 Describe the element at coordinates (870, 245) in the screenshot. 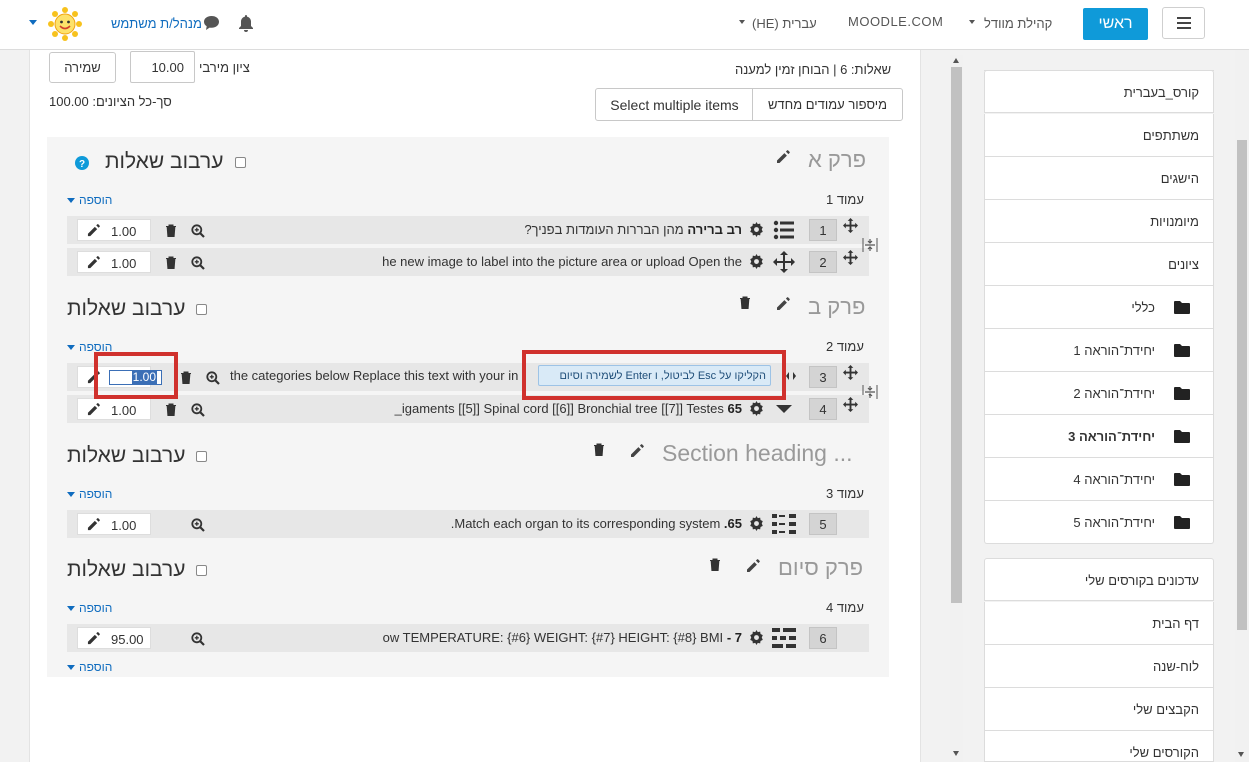

I see `page-break-icon` at that location.